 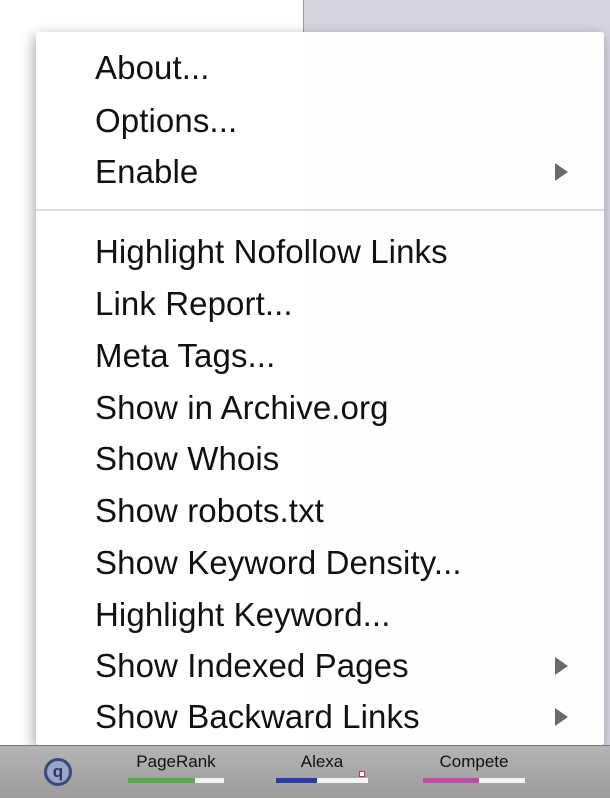 I want to click on seoquake-logo-icon: q, so click(x=58, y=772).